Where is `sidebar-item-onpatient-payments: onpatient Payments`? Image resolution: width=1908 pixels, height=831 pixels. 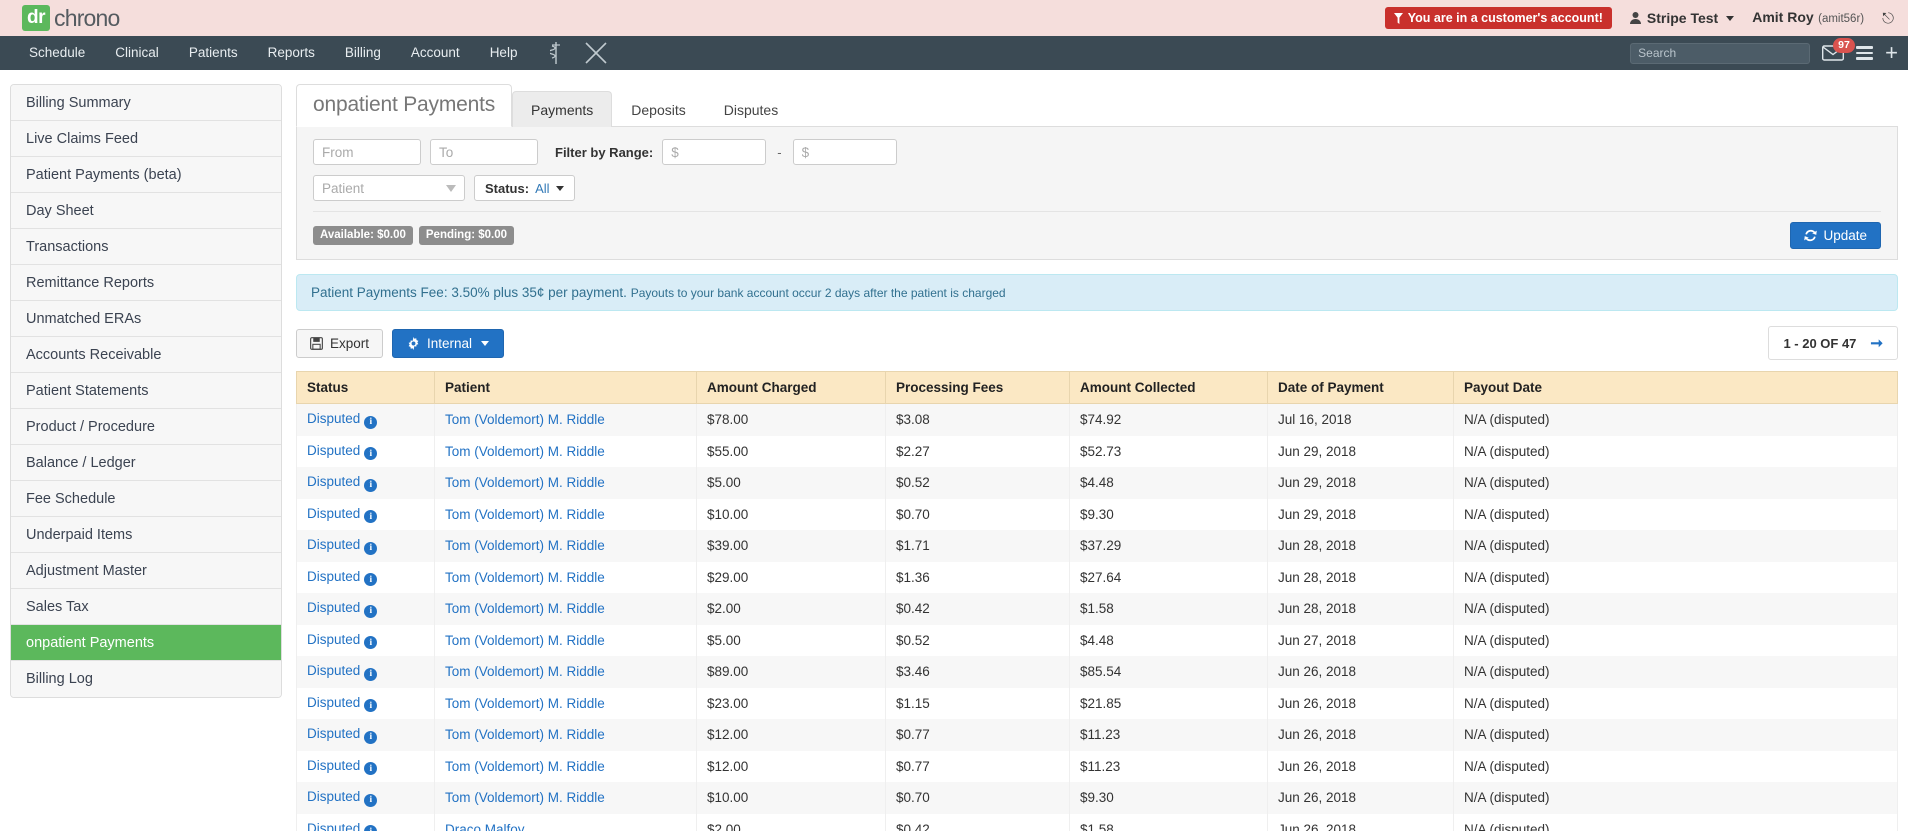
sidebar-item-onpatient-payments: onpatient Payments is located at coordinates (146, 643).